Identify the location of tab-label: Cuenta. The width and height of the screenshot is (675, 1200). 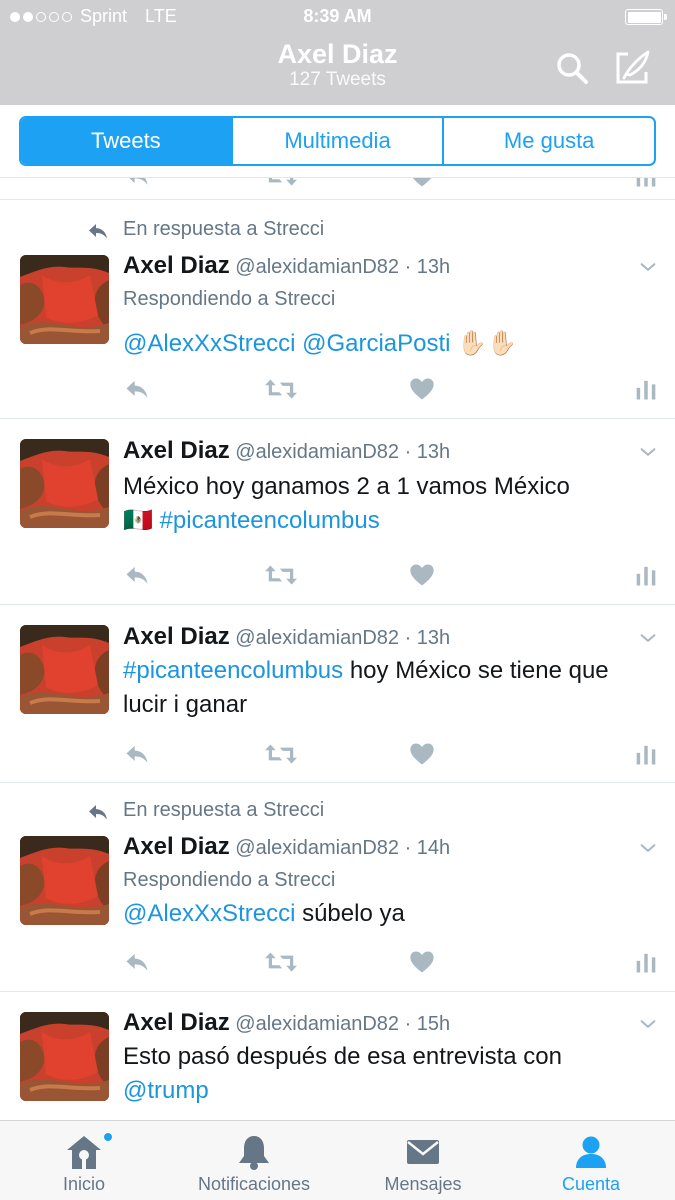
(591, 1184).